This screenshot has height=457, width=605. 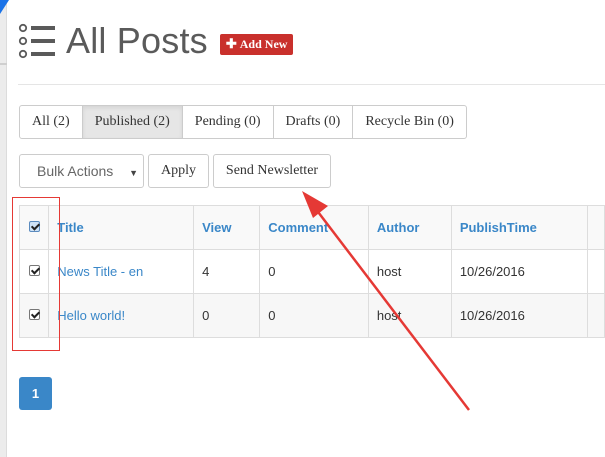 What do you see at coordinates (121, 227) in the screenshot?
I see `column-header-title: Title` at bounding box center [121, 227].